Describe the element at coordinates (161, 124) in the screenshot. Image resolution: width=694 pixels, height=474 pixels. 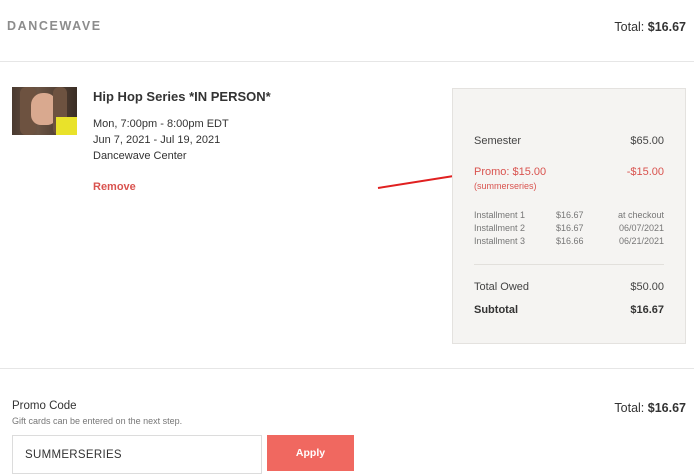
I see `class-schedule: Mon, 7:00pm - 8:00pm EDT` at that location.